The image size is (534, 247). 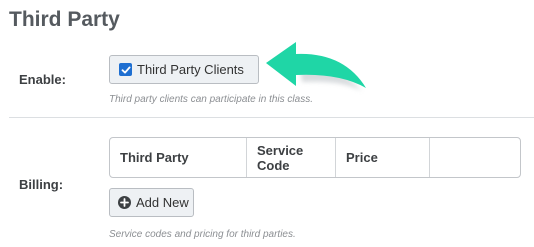 What do you see at coordinates (475, 157) in the screenshot?
I see `column-header-actions` at bounding box center [475, 157].